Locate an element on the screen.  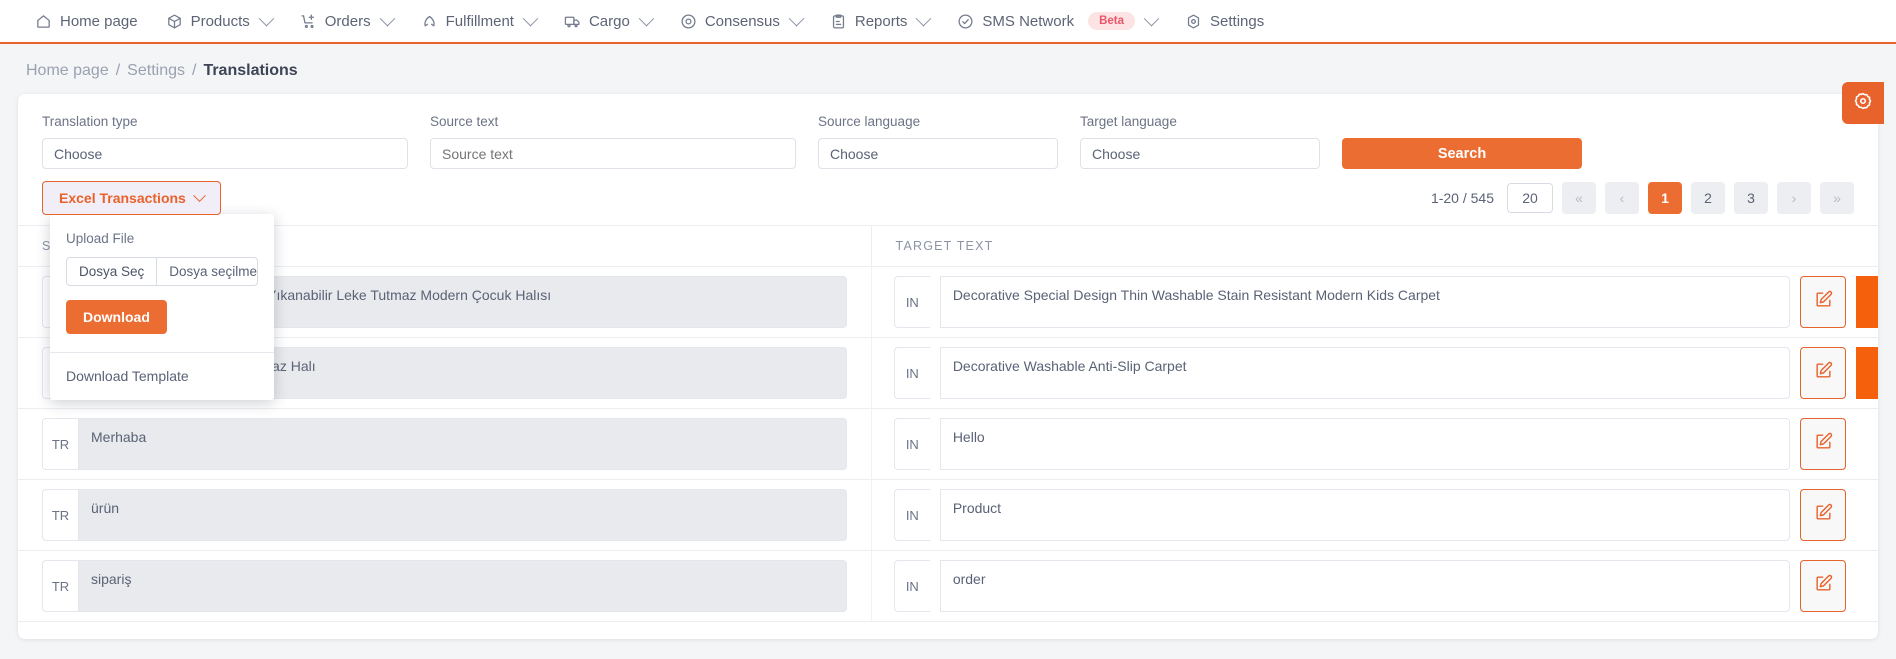
nav-label: Consensus is located at coordinates (742, 21).